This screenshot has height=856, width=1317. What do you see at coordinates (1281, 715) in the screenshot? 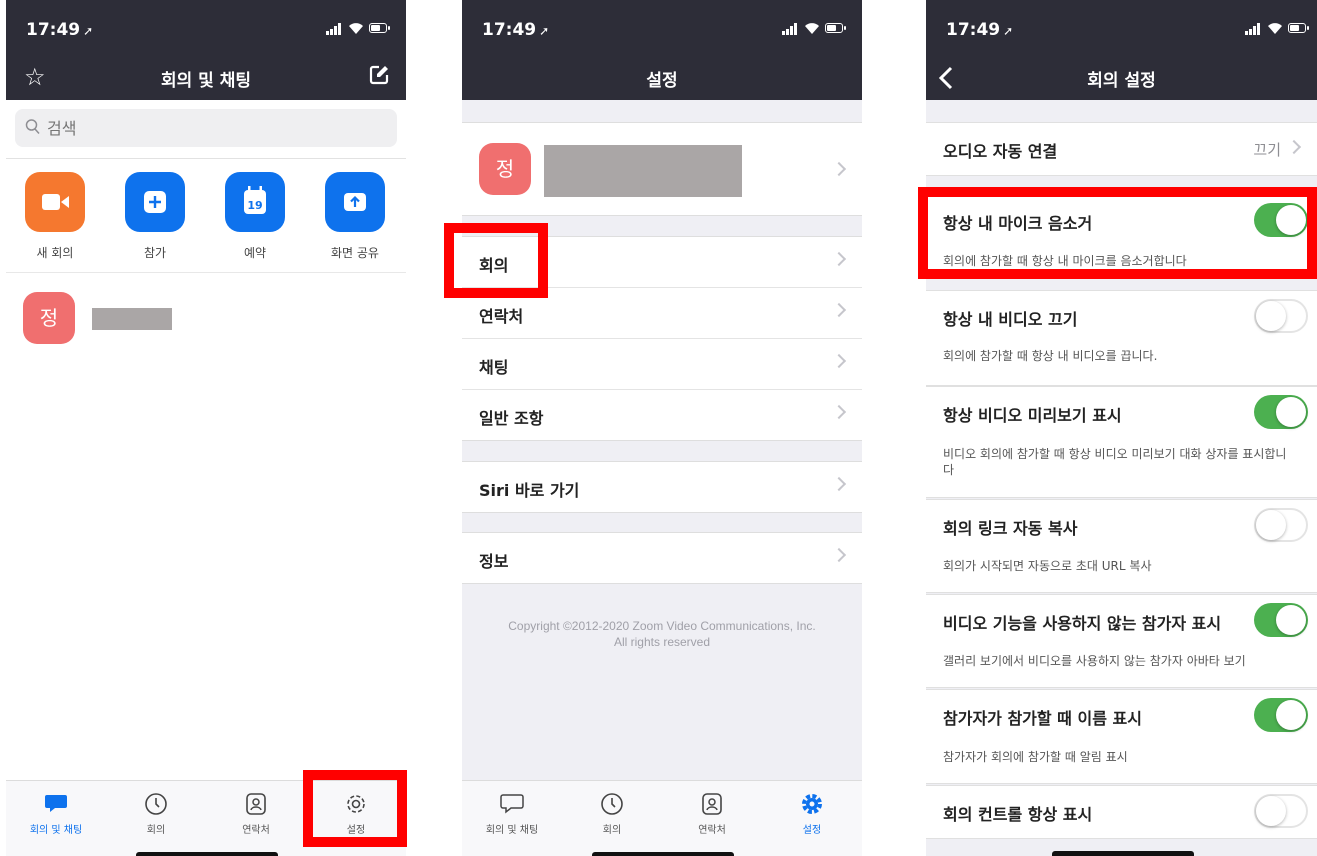
I see `show-names-toggle` at bounding box center [1281, 715].